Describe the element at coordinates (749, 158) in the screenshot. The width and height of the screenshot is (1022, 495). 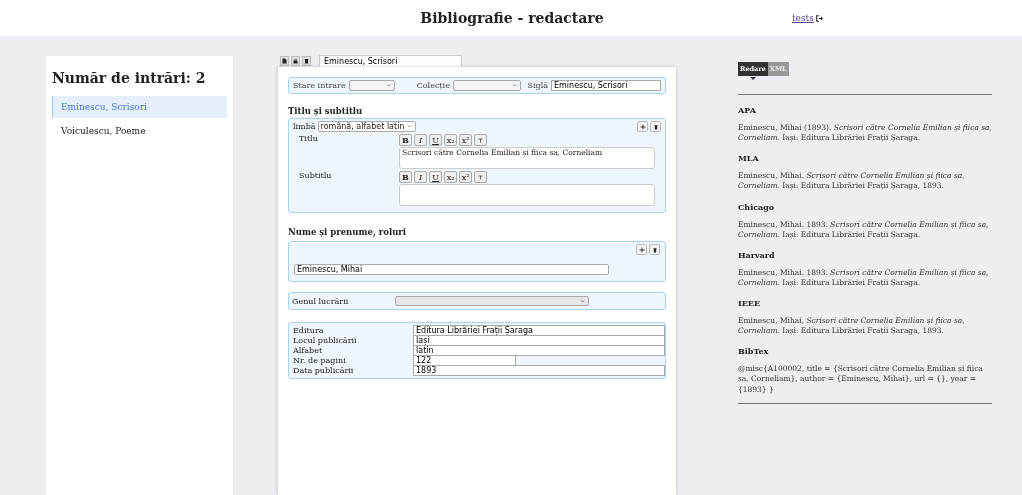
I see `citation-style: MLA` at that location.